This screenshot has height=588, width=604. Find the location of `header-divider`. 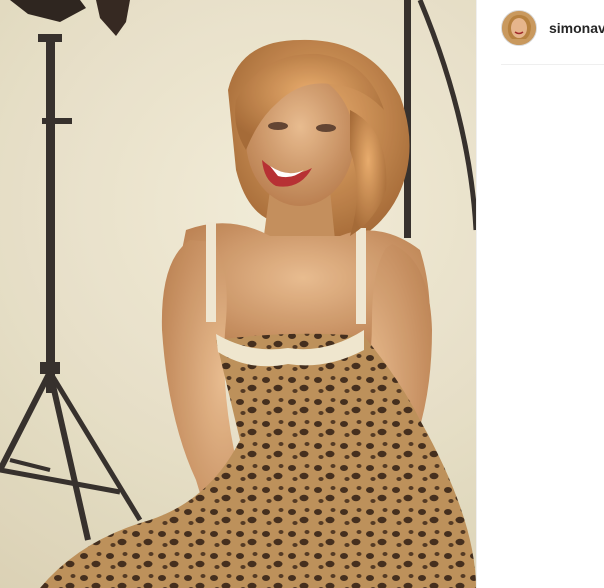

header-divider is located at coordinates (552, 64).